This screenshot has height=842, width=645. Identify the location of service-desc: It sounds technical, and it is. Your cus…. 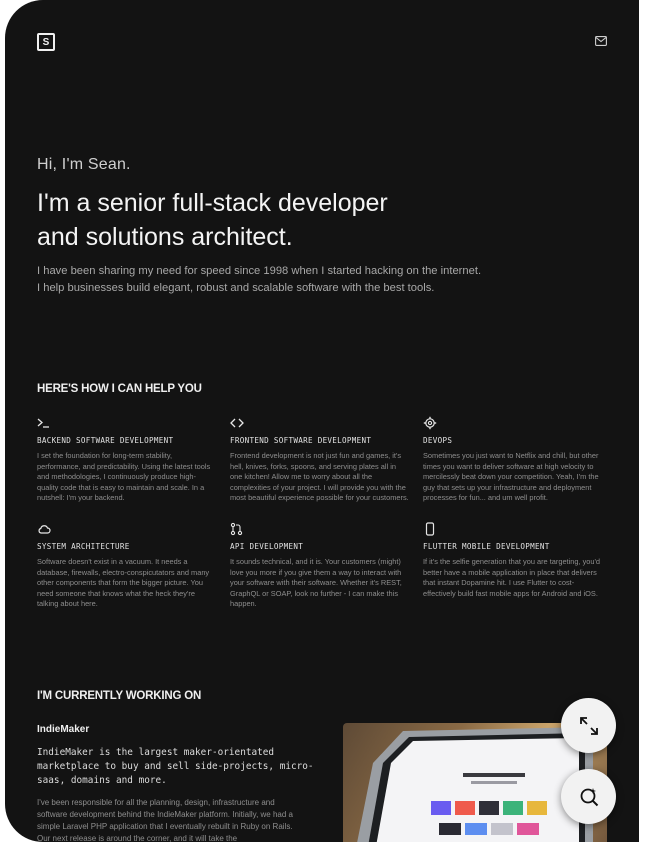
(316, 582).